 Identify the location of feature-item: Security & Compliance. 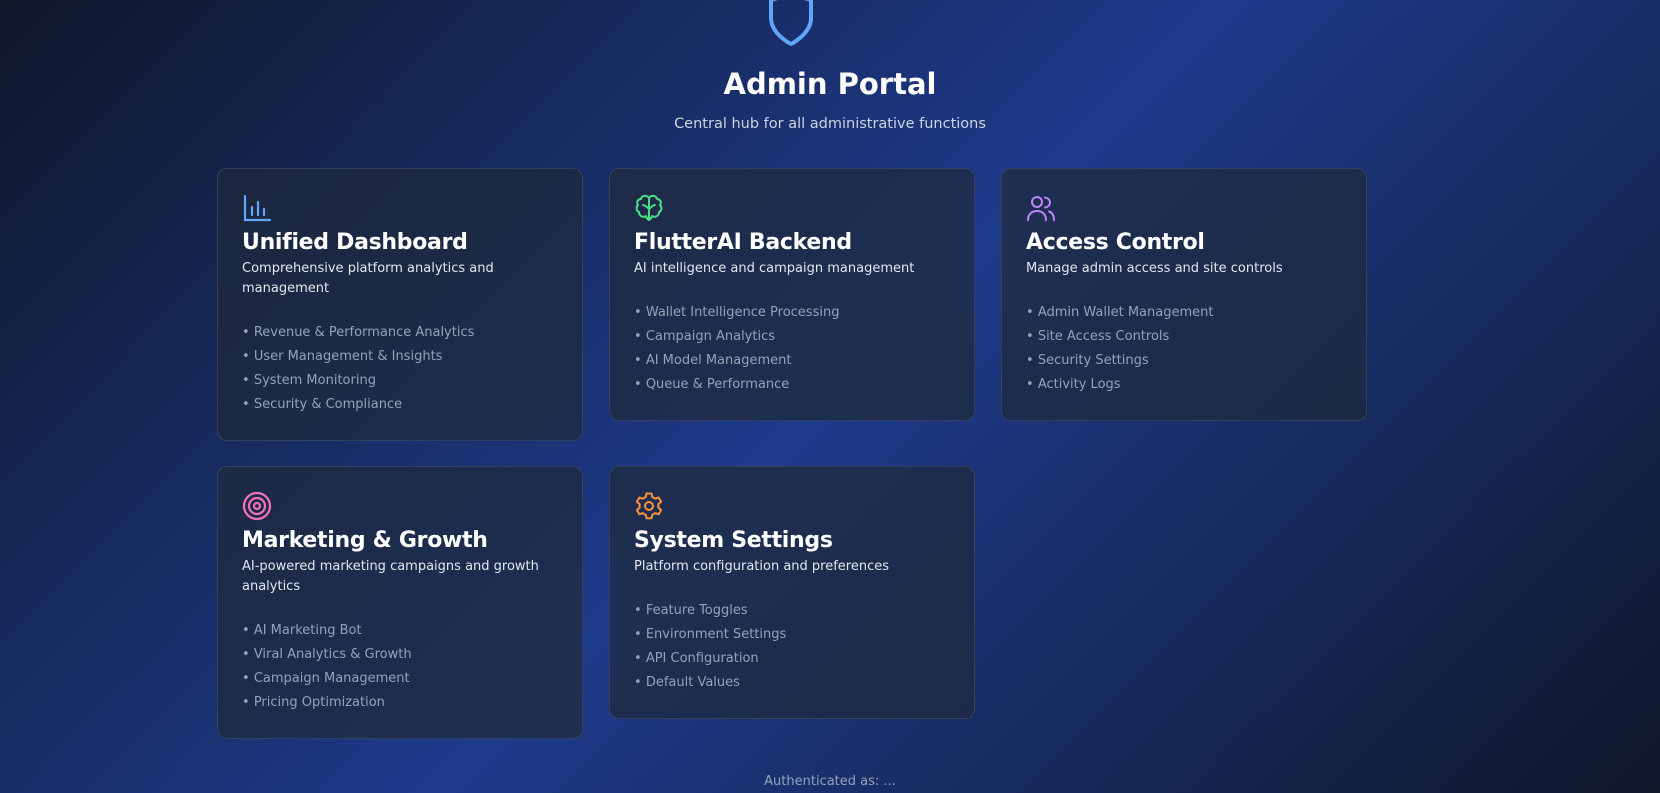
(400, 405).